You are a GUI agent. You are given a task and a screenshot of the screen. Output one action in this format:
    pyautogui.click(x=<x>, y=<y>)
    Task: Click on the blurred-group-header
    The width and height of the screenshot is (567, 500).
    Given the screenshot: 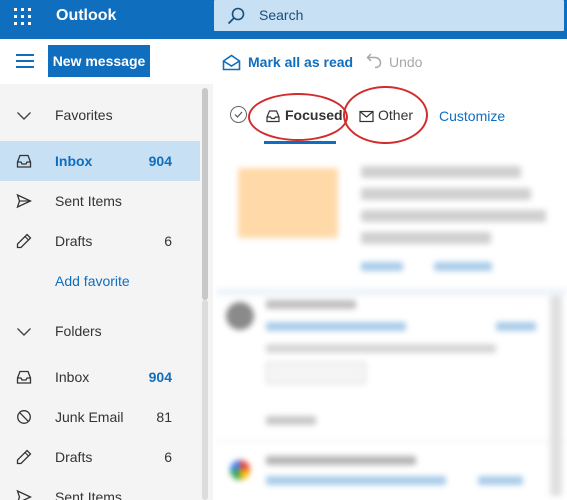 What is the action you would take?
    pyautogui.click(x=291, y=420)
    